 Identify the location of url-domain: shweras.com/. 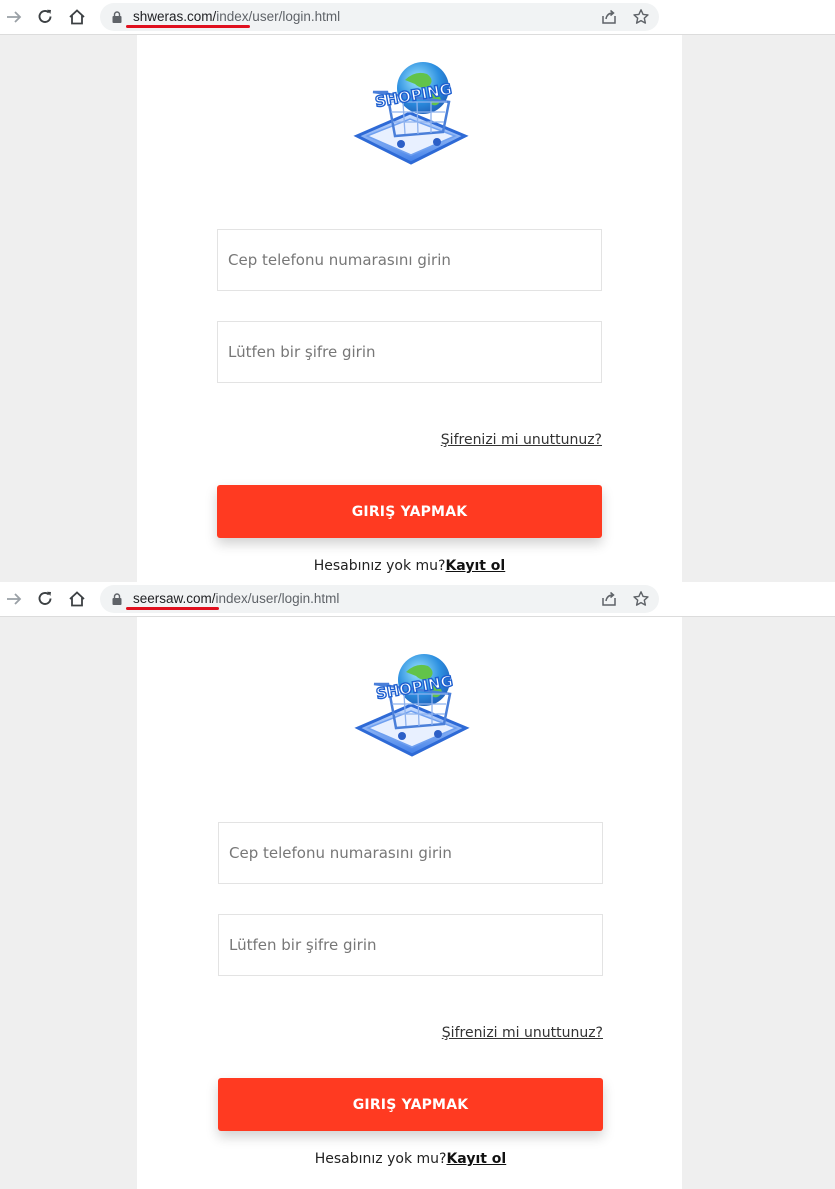
(175, 16).